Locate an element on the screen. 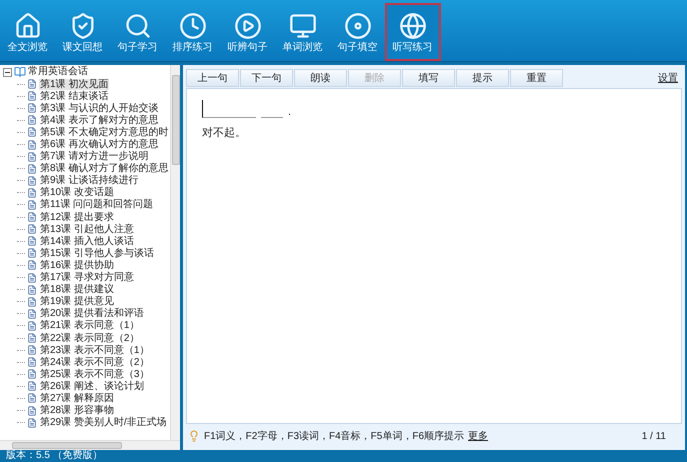 The image size is (687, 462). tree-root-label: 常用英语会话 is located at coordinates (58, 72).